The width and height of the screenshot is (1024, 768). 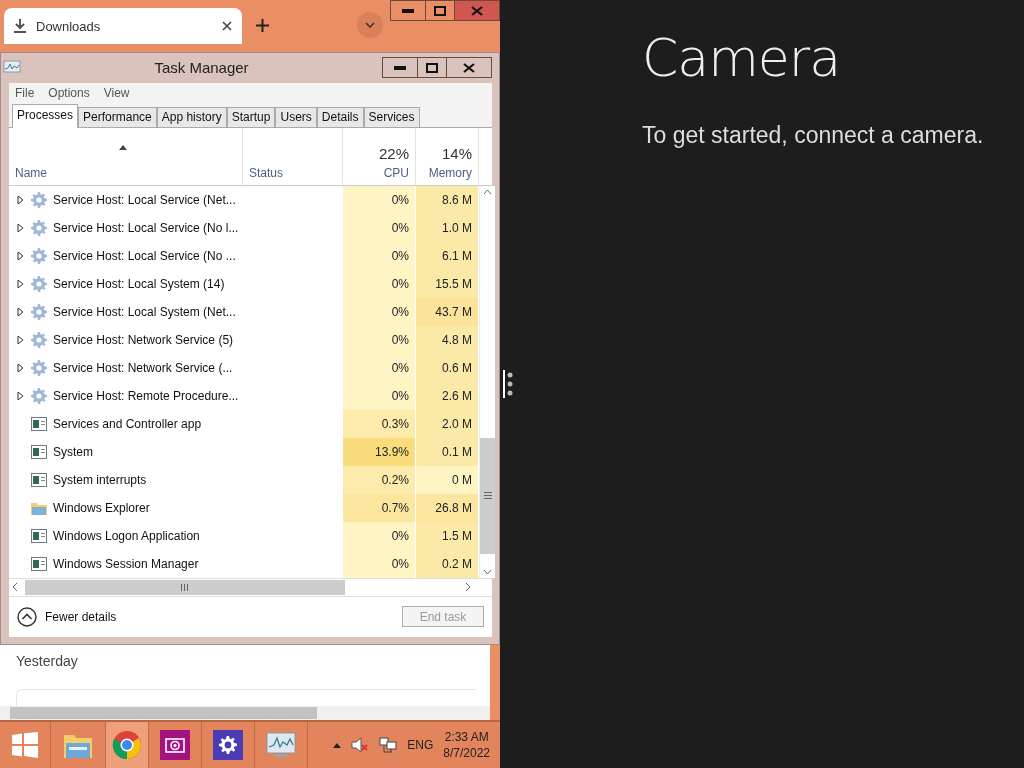 What do you see at coordinates (447, 507) in the screenshot?
I see `memory-cell: 26.8 M` at bounding box center [447, 507].